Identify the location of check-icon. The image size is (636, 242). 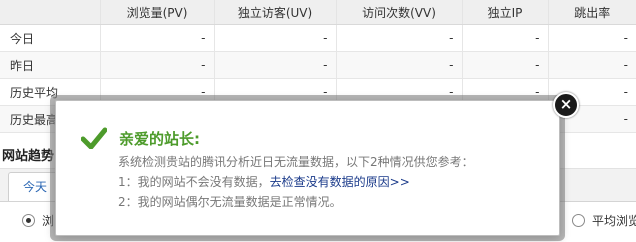
(94, 138).